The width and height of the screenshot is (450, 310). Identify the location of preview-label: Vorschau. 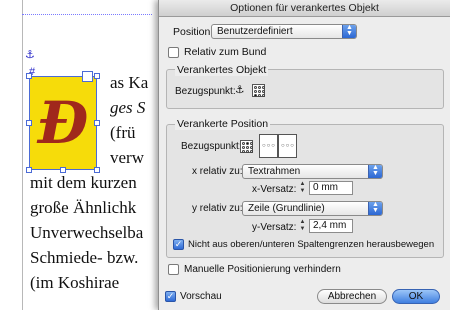
(201, 296).